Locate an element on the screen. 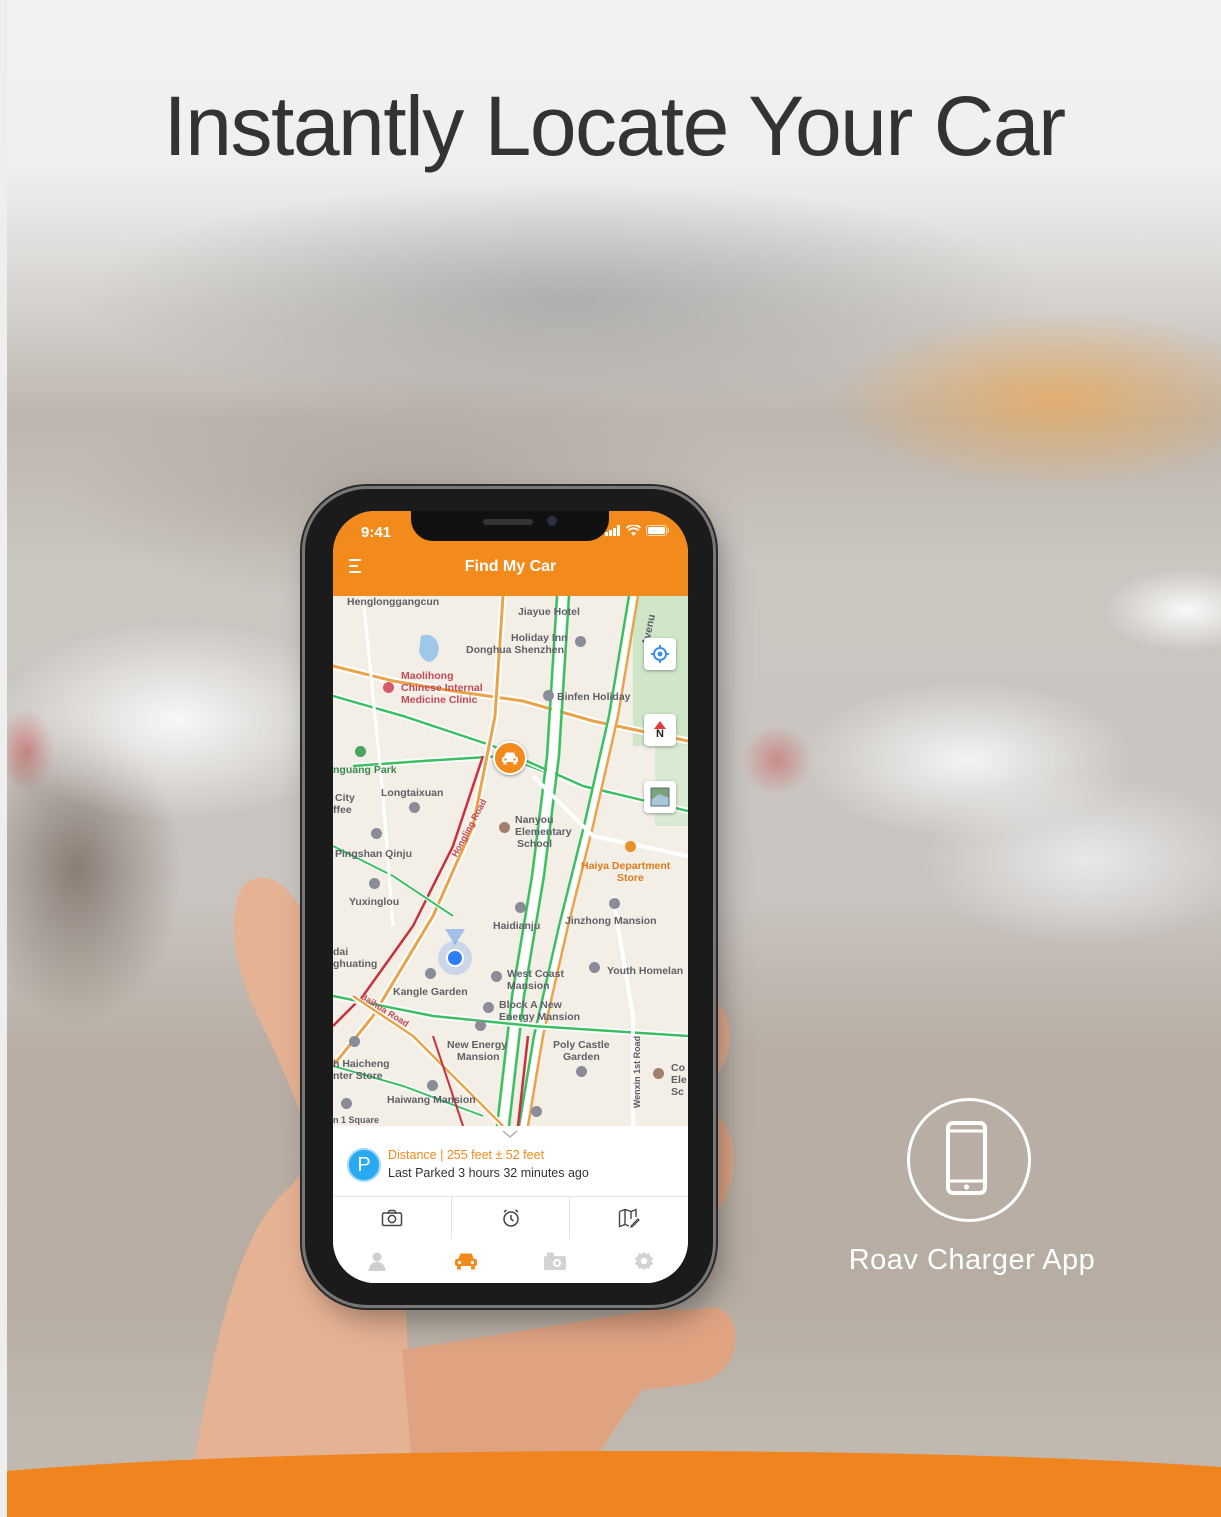 Image resolution: width=1221 pixels, height=1517 pixels. parked-car-marker is located at coordinates (510, 758).